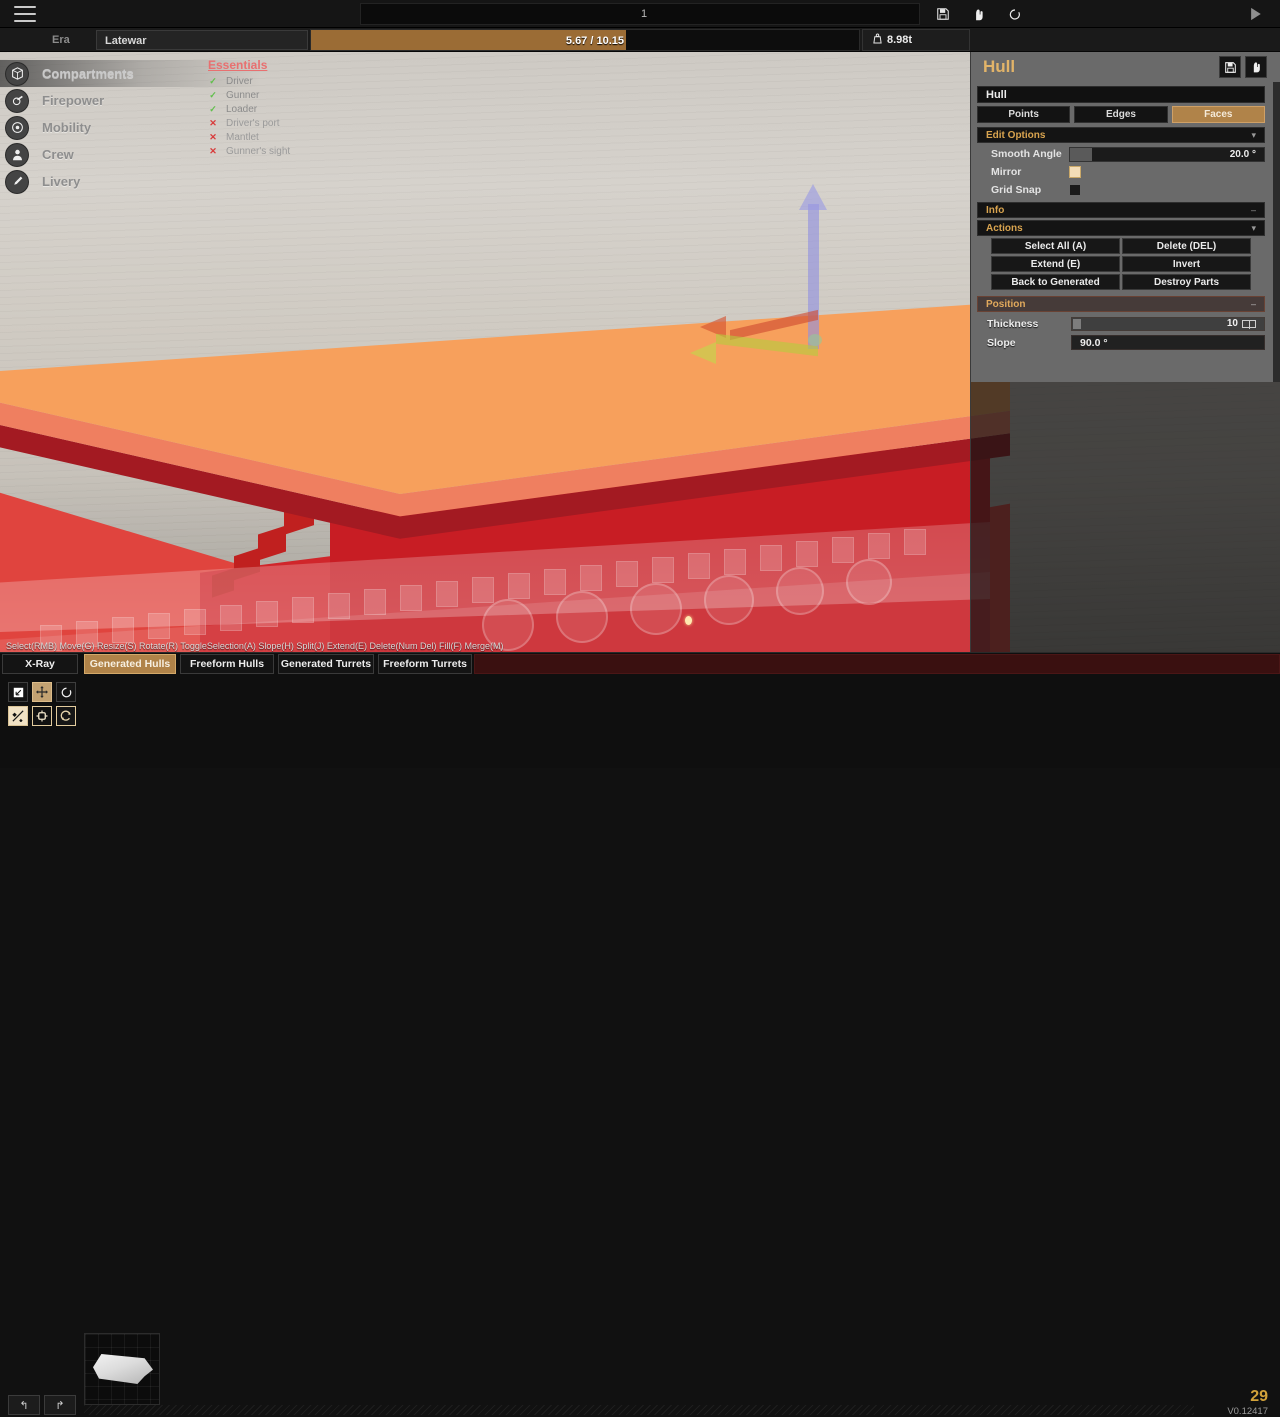 Image resolution: width=1280 pixels, height=1417 pixels. Describe the element at coordinates (67, 127) in the screenshot. I see `menu-label: Mobility` at that location.